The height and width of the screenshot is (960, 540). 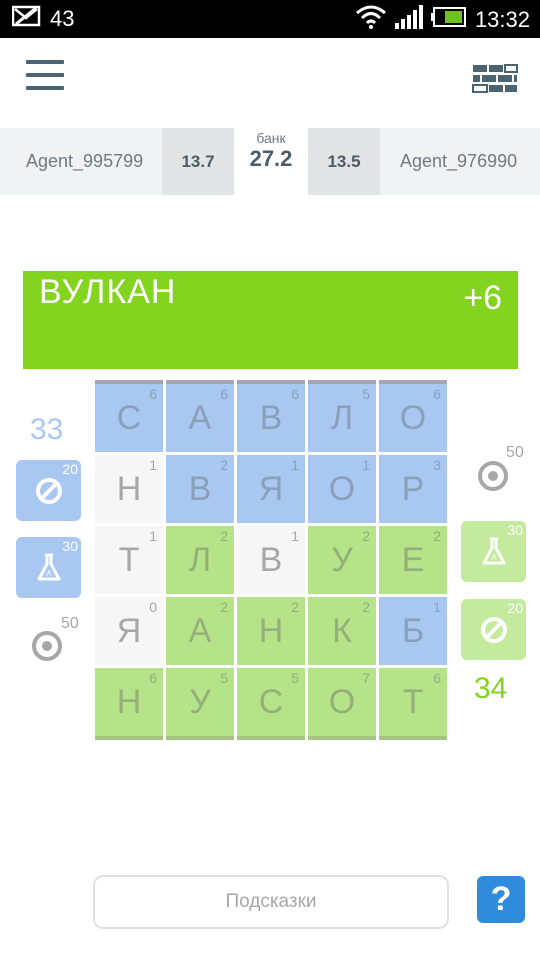 What do you see at coordinates (271, 902) in the screenshot?
I see `hints-button: Подсказки` at bounding box center [271, 902].